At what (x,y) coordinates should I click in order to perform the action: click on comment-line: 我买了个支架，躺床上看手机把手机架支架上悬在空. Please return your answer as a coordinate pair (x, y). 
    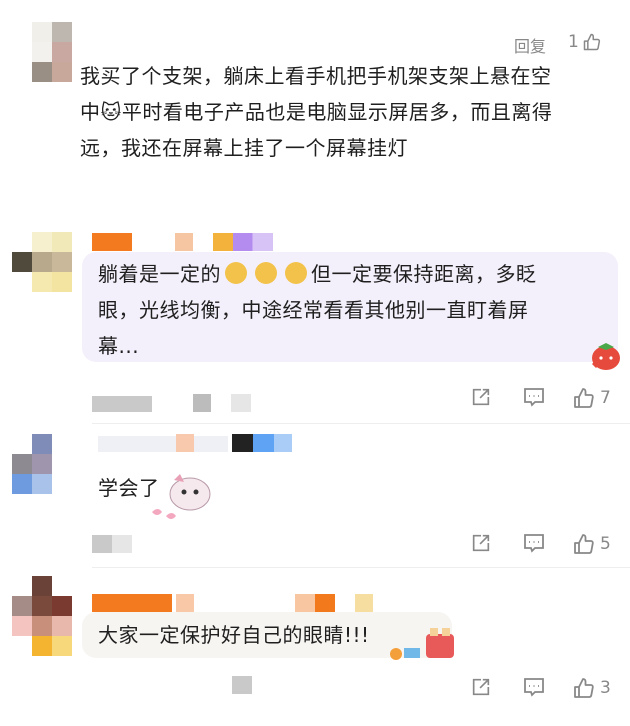
    Looking at the image, I should click on (316, 76).